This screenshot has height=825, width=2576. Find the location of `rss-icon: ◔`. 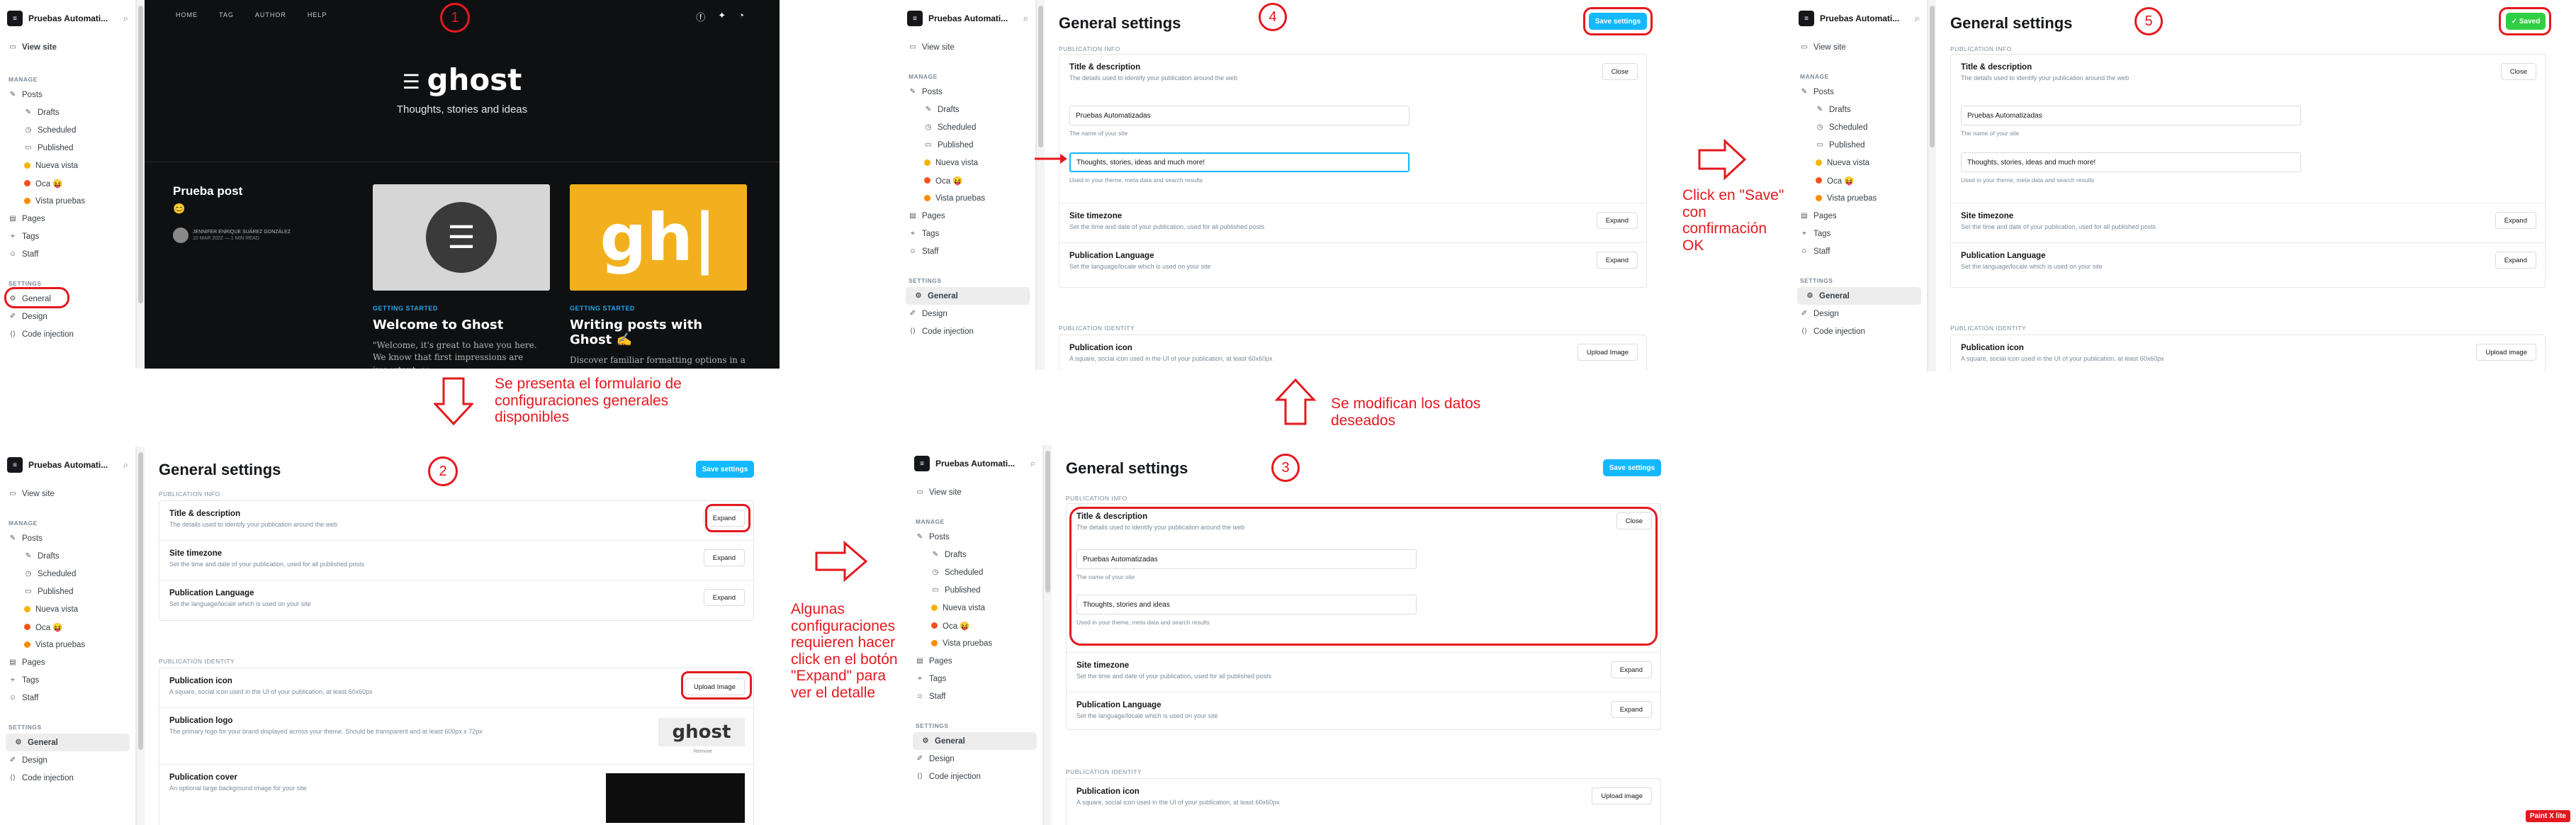

rss-icon: ◔ is located at coordinates (741, 16).